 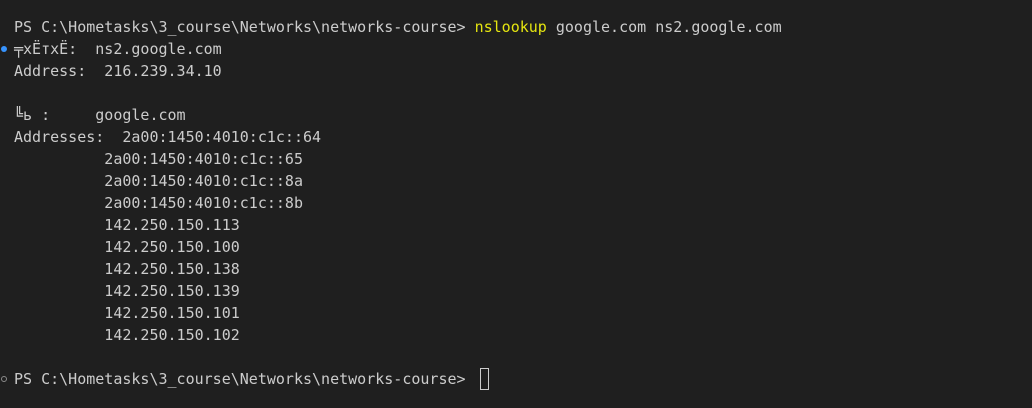 I want to click on server-line: ╤хЁтхЁ: ns2.google.com, so click(x=516, y=49).